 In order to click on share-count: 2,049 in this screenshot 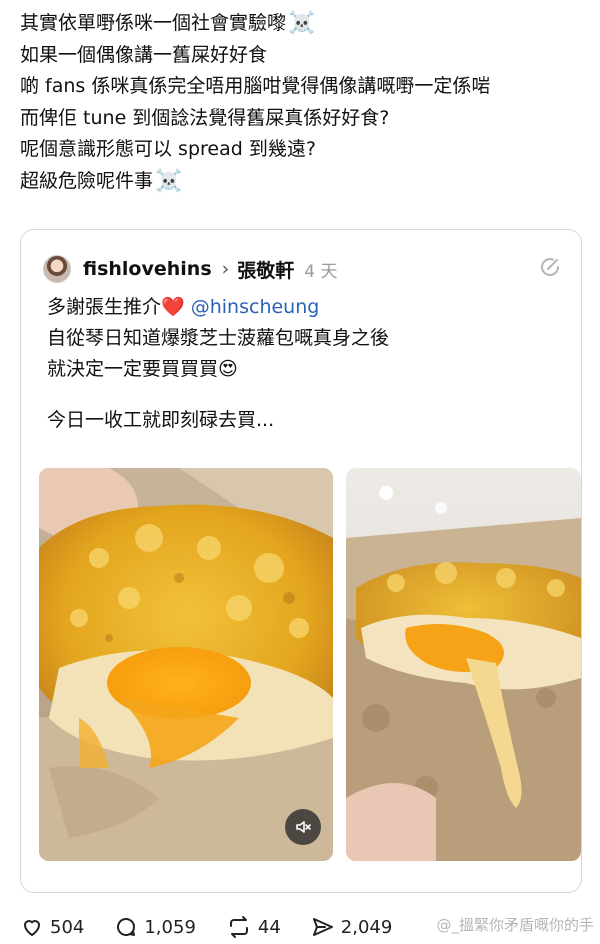, I will do `click(366, 927)`.